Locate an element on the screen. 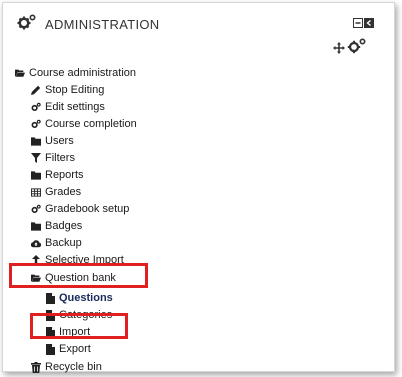  tree-item-reports: Reports is located at coordinates (57, 175).